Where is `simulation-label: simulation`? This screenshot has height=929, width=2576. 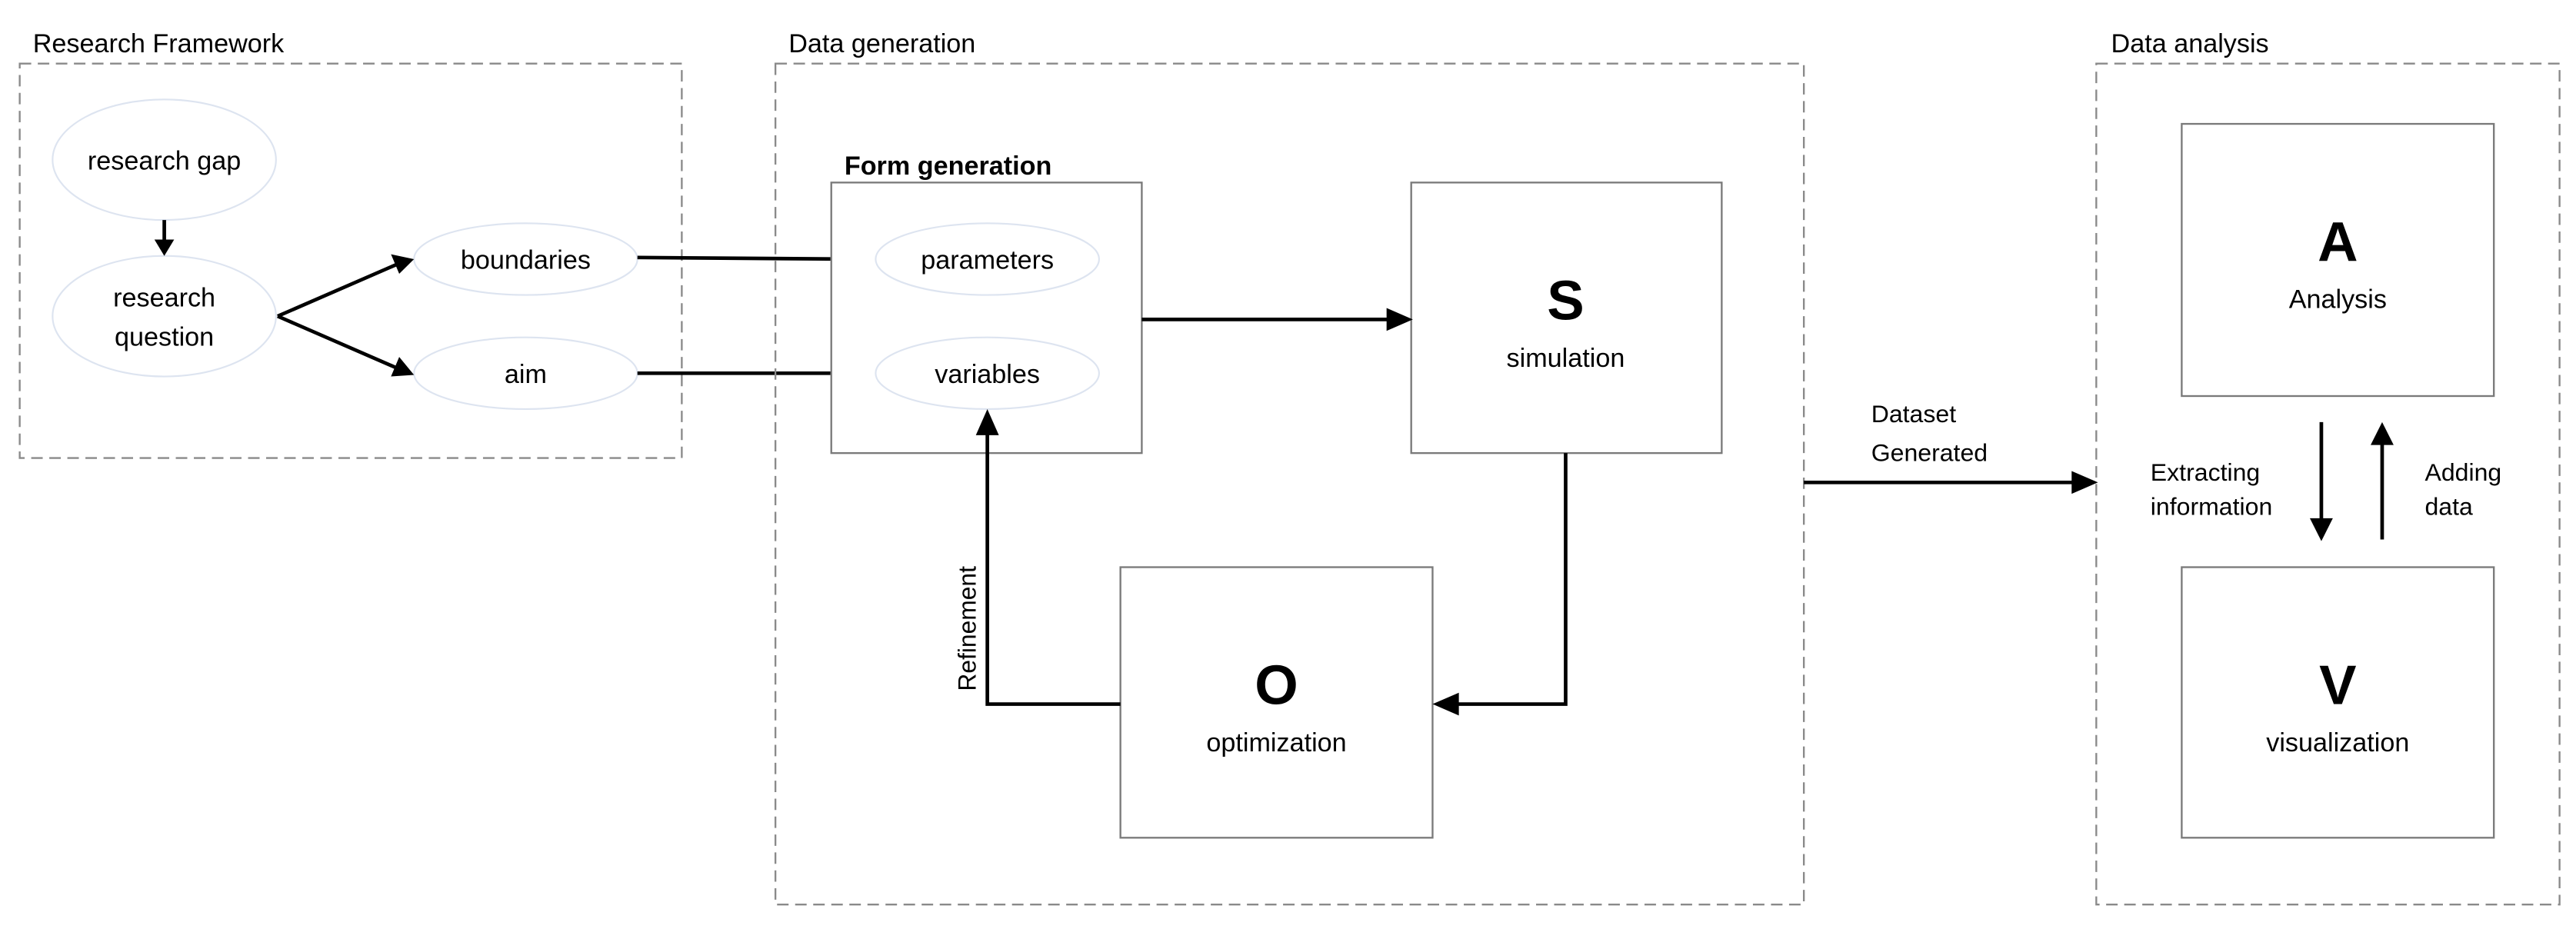 simulation-label: simulation is located at coordinates (1566, 358).